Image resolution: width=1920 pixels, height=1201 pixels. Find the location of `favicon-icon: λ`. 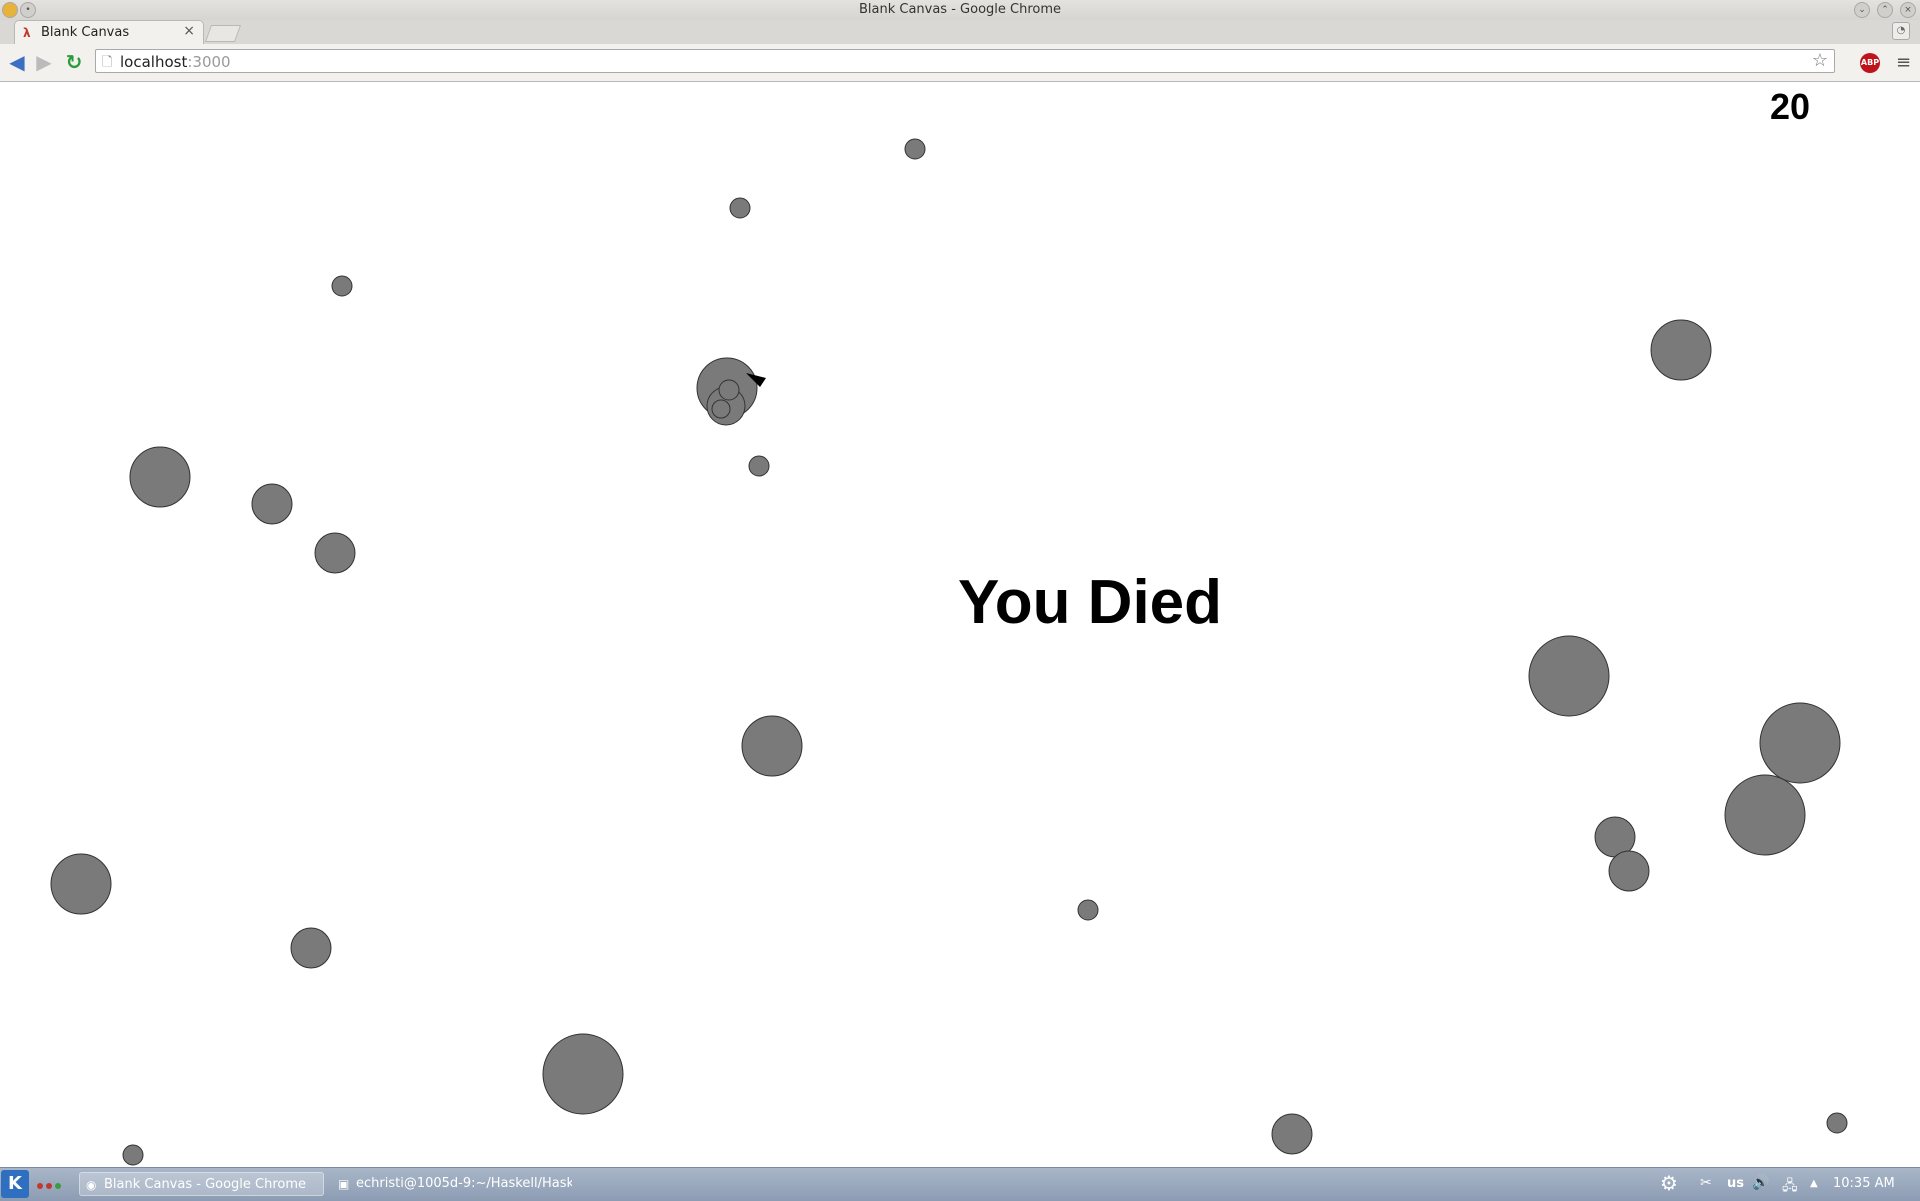

favicon-icon: λ is located at coordinates (27, 33).